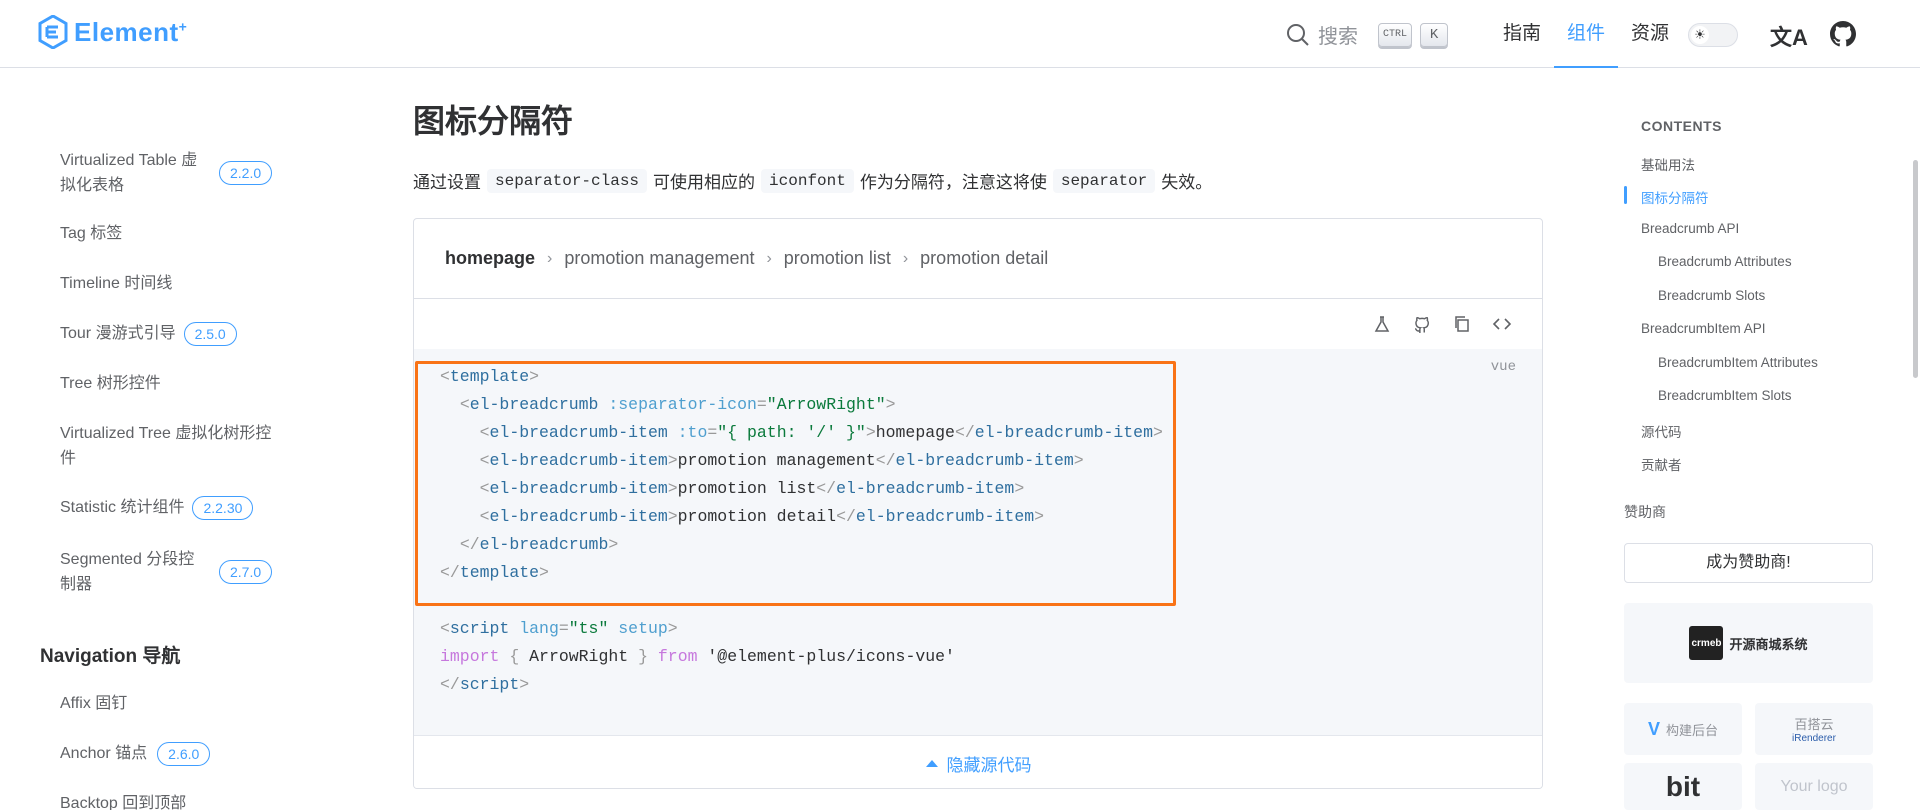 This screenshot has width=1920, height=810. Describe the element at coordinates (1503, 367) in the screenshot. I see `code-language-label: vue` at that location.